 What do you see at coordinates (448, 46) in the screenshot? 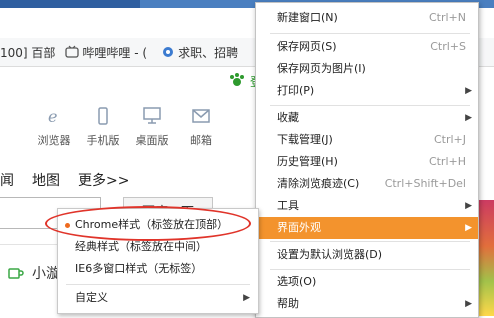
I see `menu-item-shortcut: Ctrl+S` at bounding box center [448, 46].